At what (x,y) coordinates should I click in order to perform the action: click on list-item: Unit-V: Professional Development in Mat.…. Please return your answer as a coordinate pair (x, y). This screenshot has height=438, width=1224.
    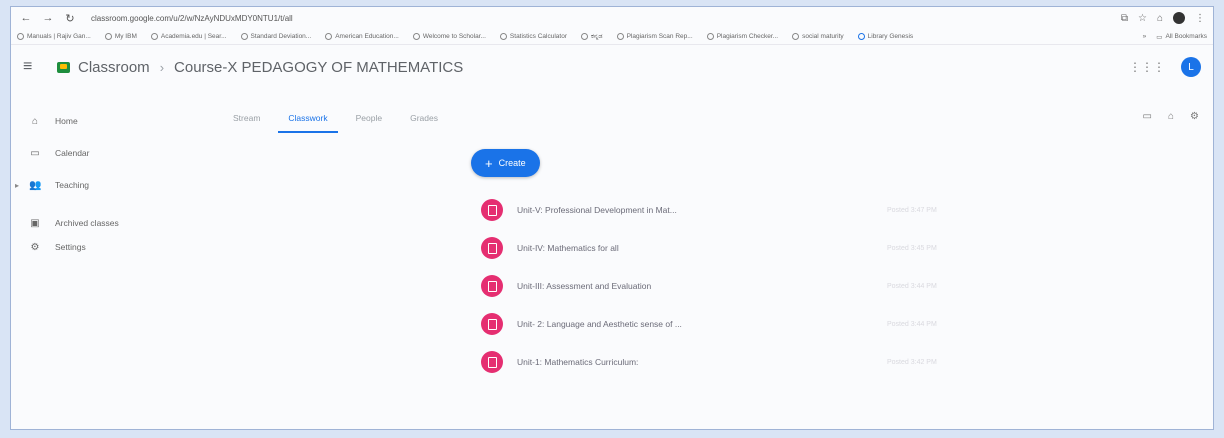
    Looking at the image, I should click on (711, 210).